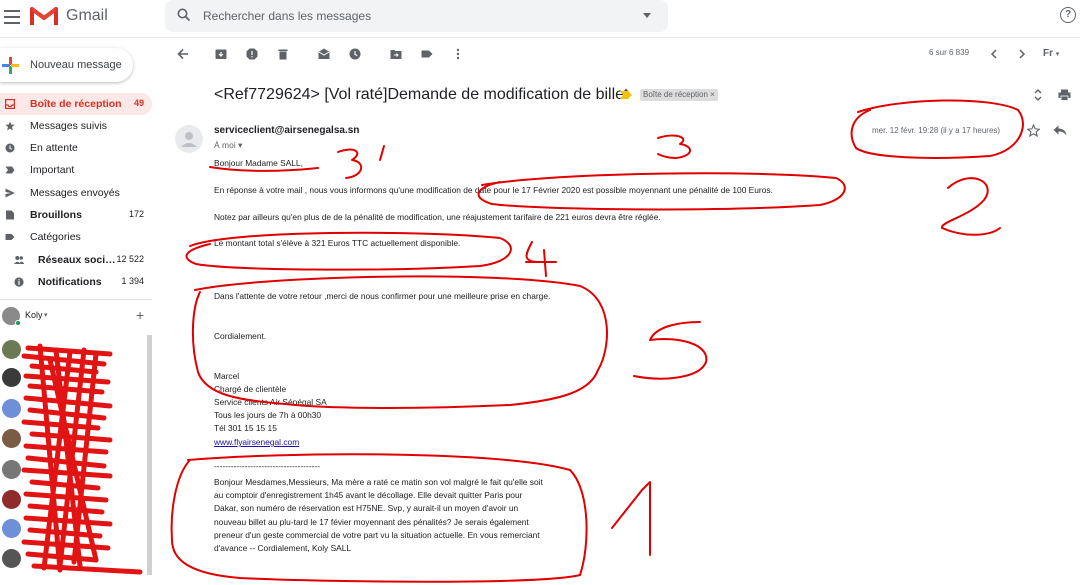  What do you see at coordinates (10, 193) in the screenshot?
I see `send-icon` at bounding box center [10, 193].